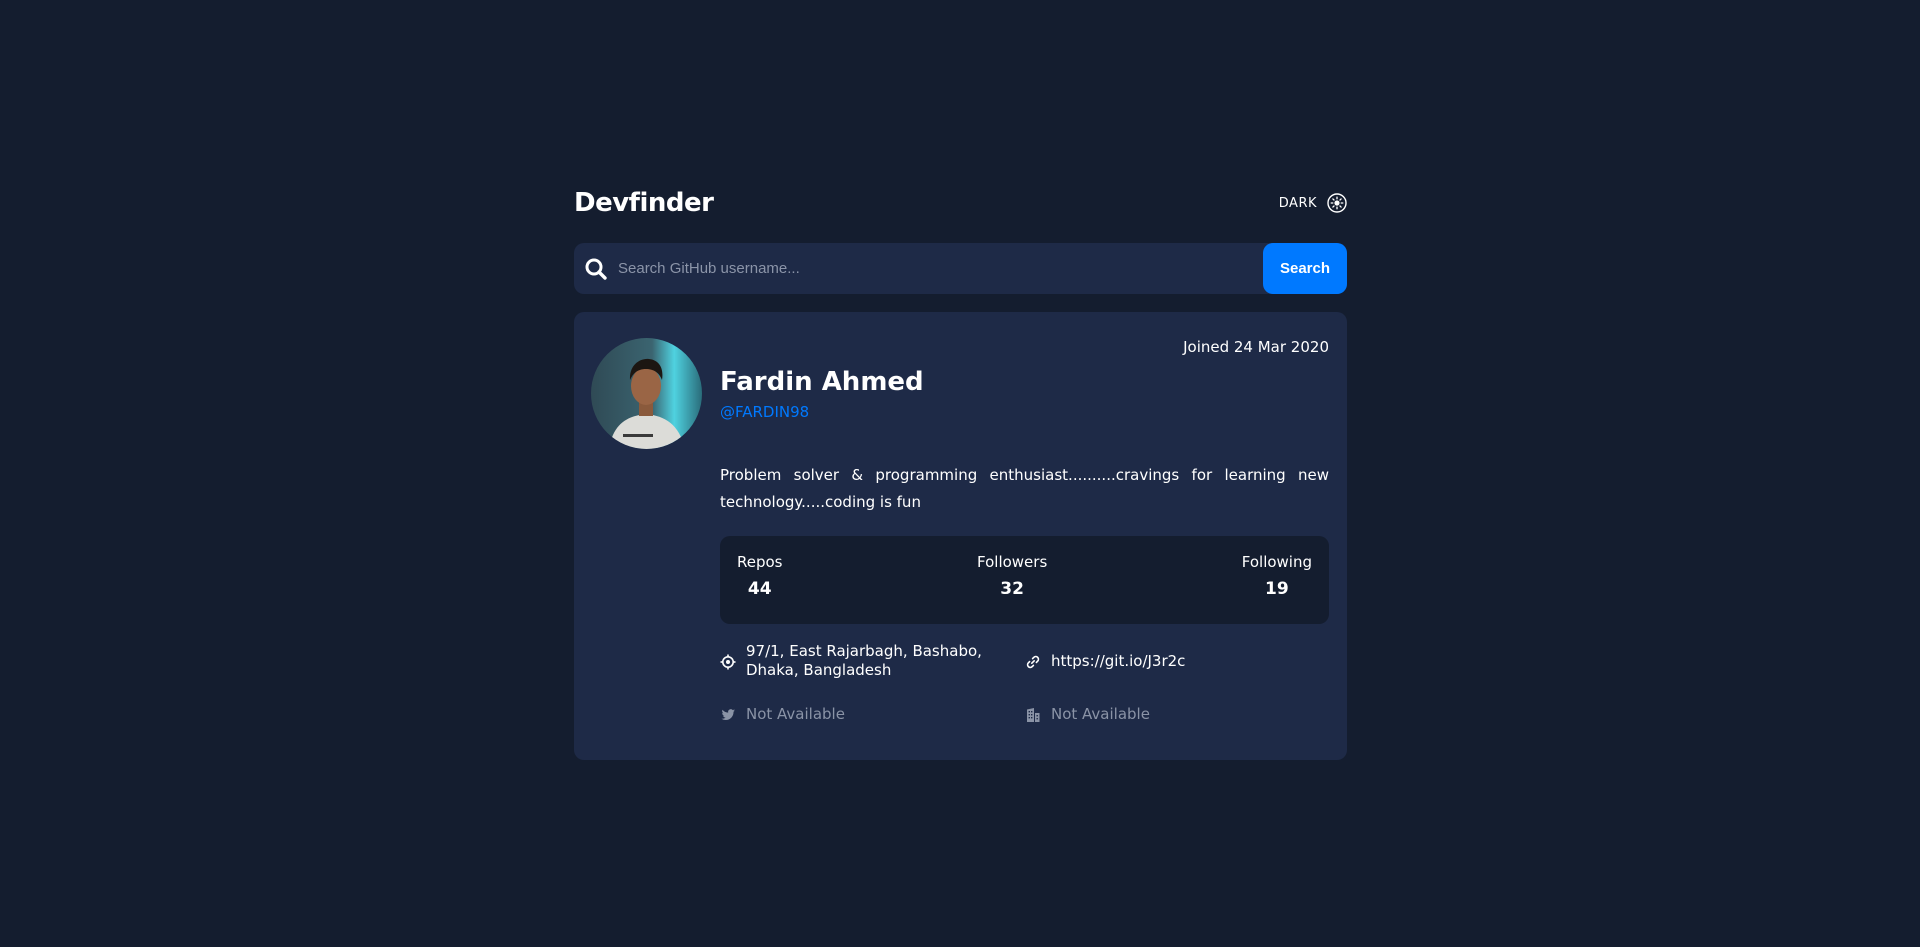 This screenshot has width=1920, height=947. I want to click on sun-icon, so click(1337, 203).